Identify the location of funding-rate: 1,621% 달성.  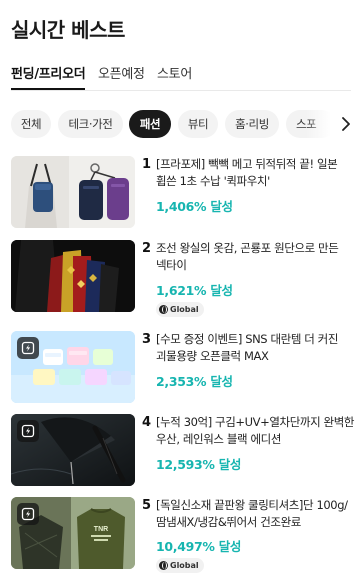
(194, 290).